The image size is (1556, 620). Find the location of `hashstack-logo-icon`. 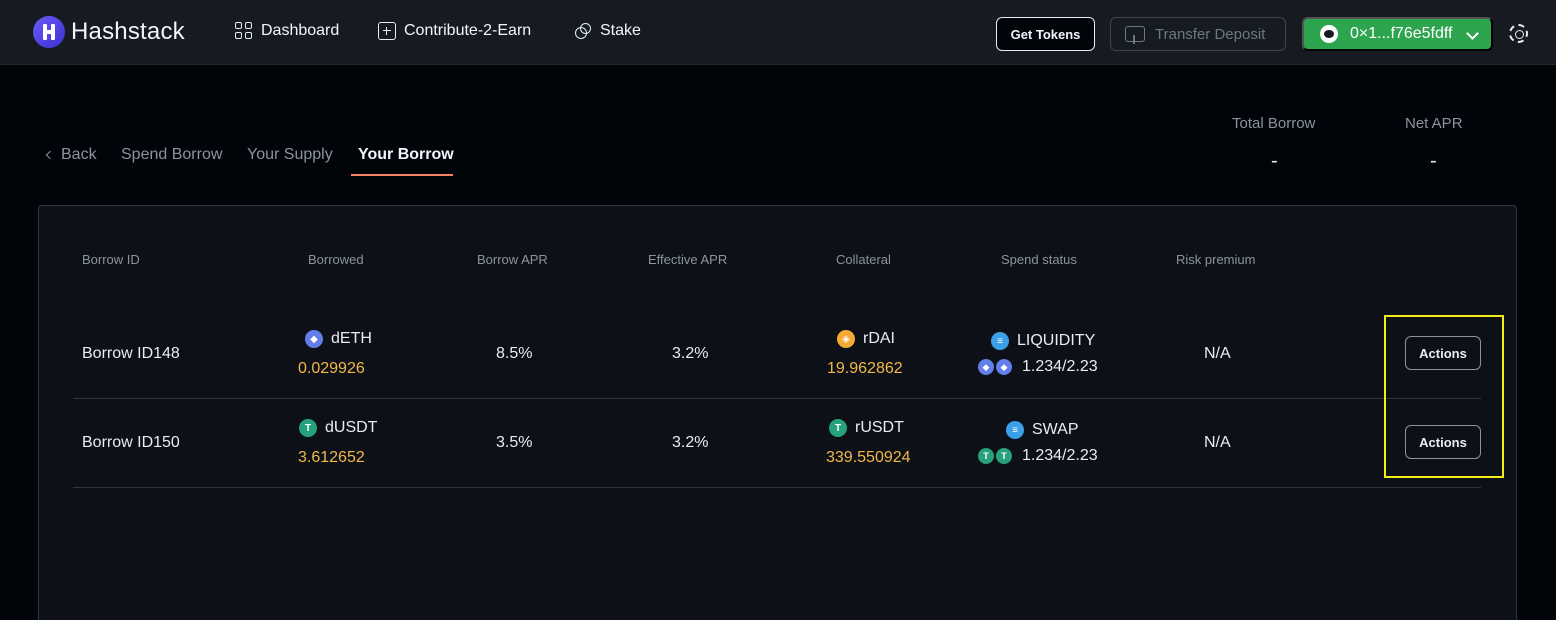

hashstack-logo-icon is located at coordinates (49, 32).